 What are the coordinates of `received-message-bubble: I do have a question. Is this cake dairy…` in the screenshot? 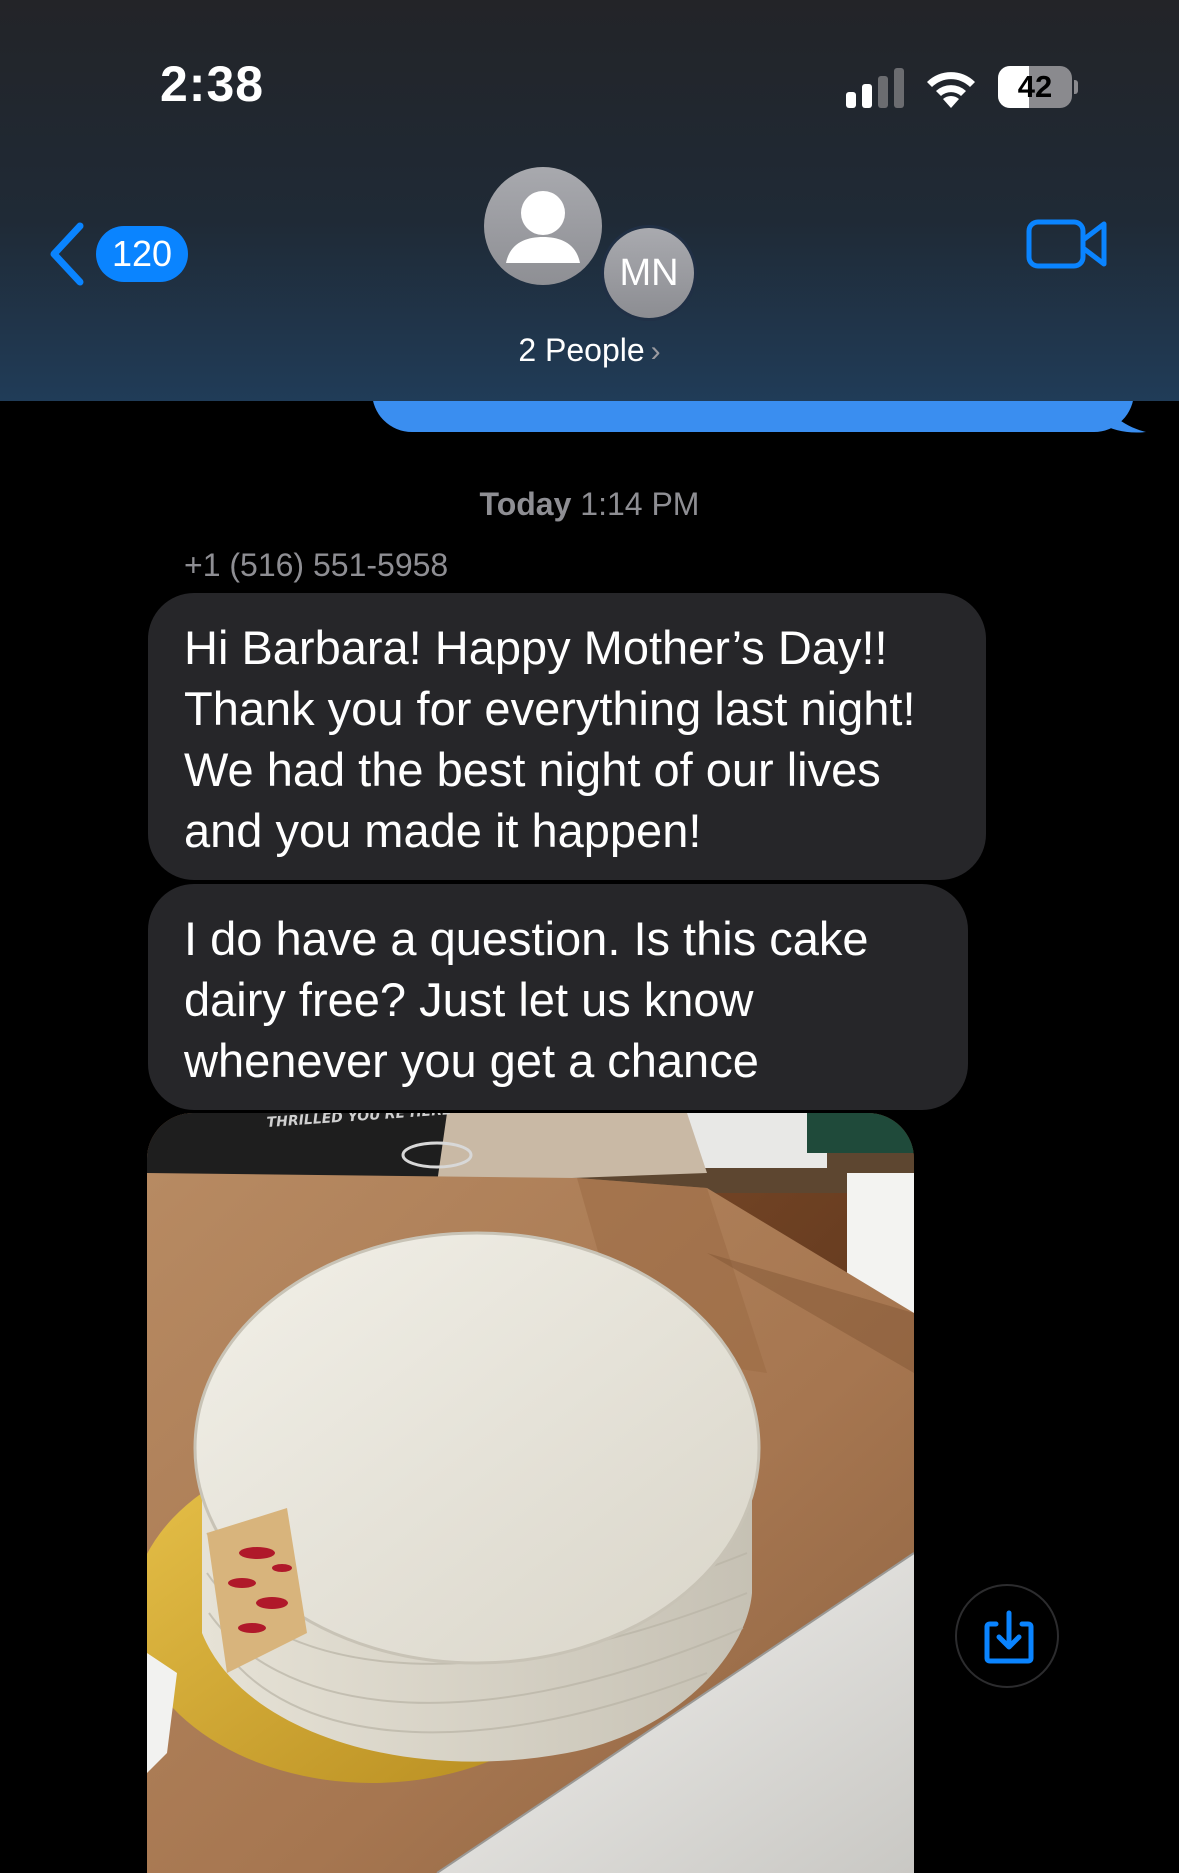 It's located at (558, 997).